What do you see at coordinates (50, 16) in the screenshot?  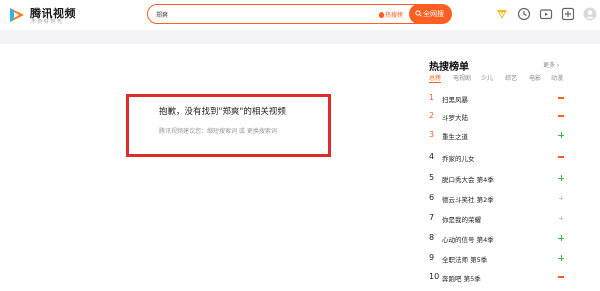 I see `tencent-video-logo: 腾讯视频 不负好时光` at bounding box center [50, 16].